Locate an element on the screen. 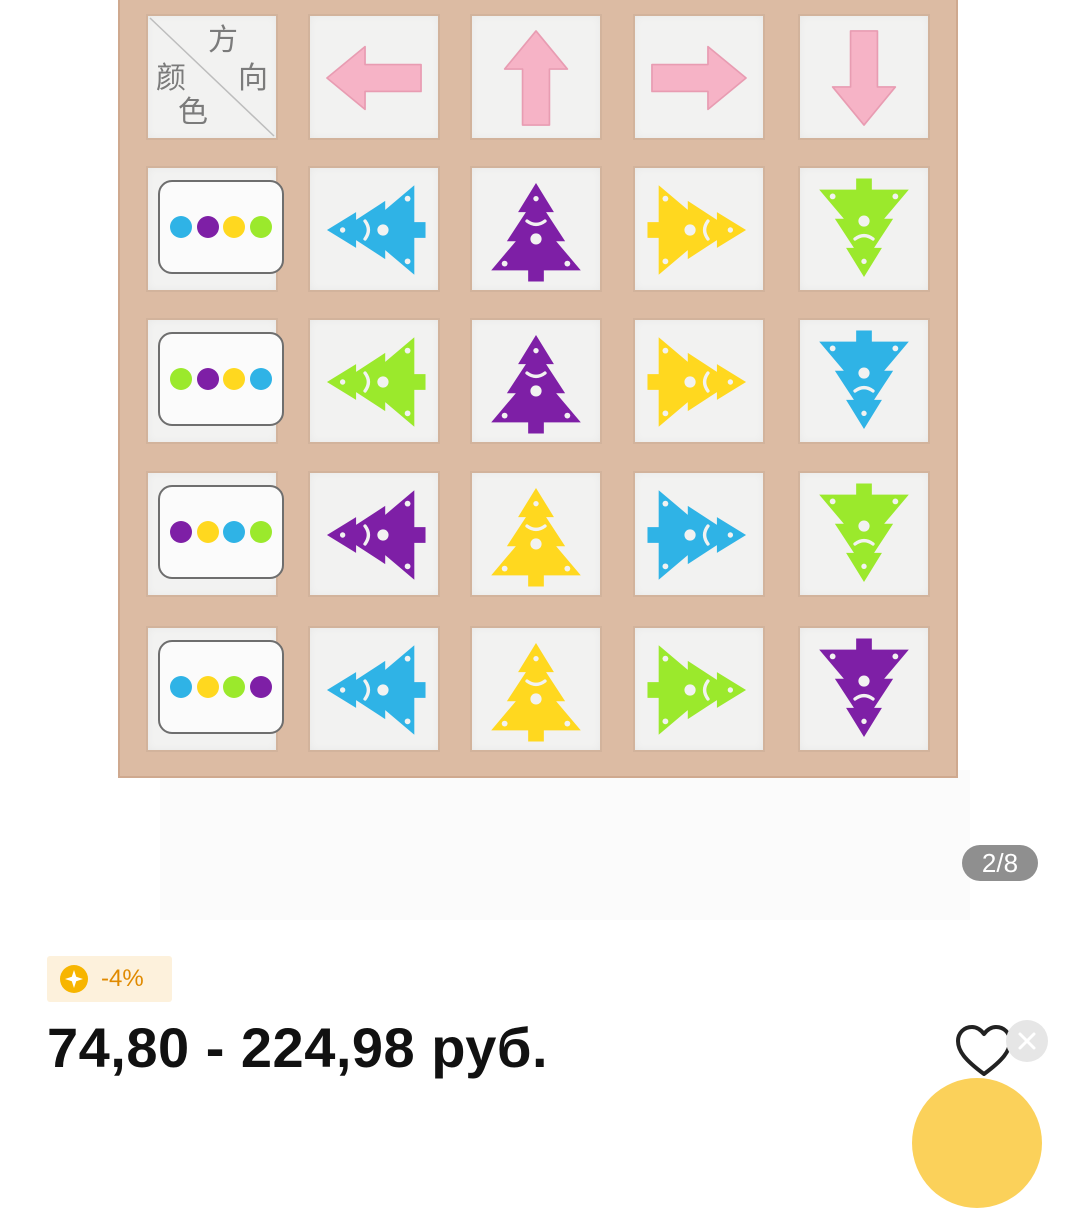  discount-text: -4% is located at coordinates (122, 978).